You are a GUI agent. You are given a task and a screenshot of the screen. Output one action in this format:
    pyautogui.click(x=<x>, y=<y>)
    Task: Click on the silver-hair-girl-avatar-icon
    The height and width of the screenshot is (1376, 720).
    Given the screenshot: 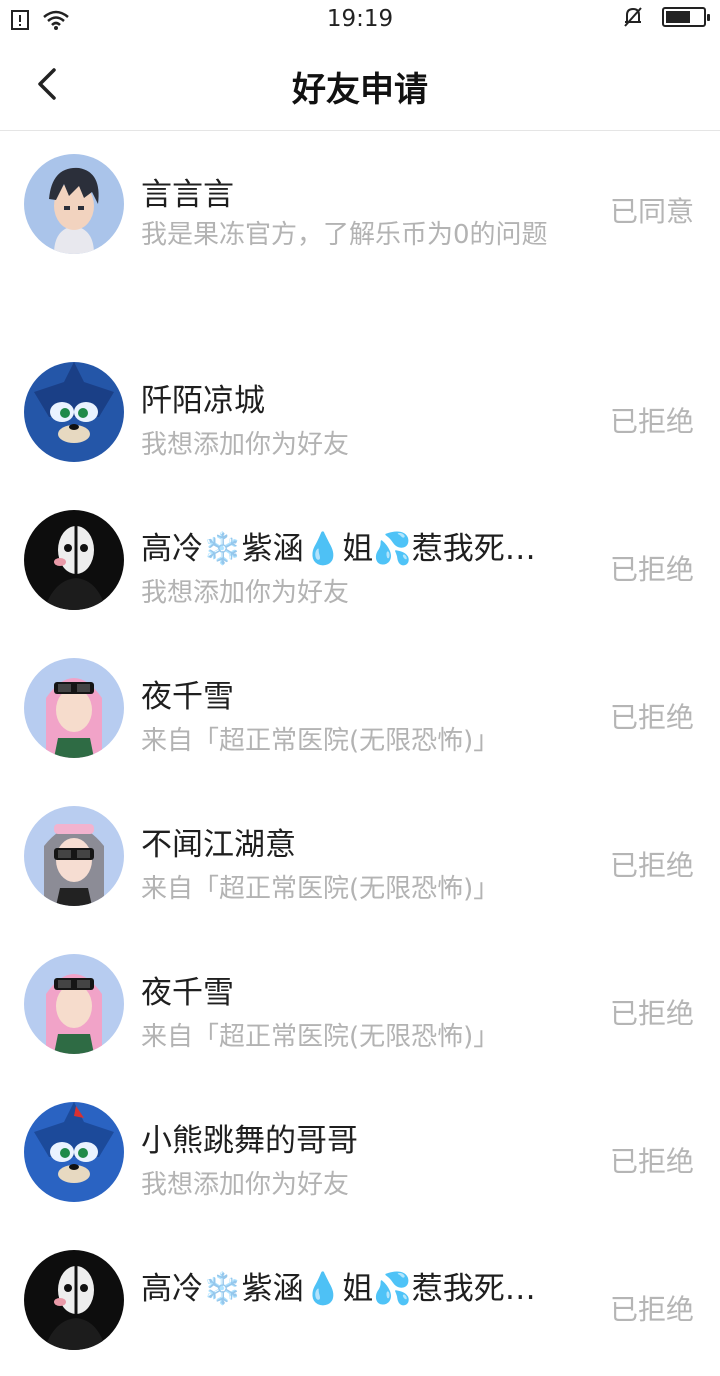 What is the action you would take?
    pyautogui.click(x=74, y=856)
    